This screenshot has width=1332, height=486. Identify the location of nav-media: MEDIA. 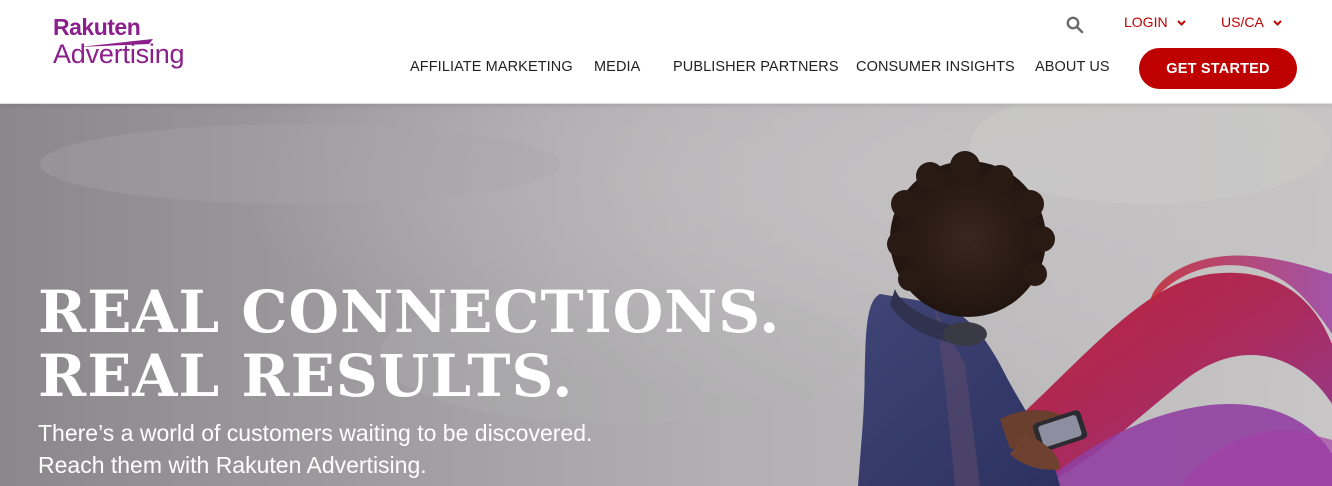
(617, 67).